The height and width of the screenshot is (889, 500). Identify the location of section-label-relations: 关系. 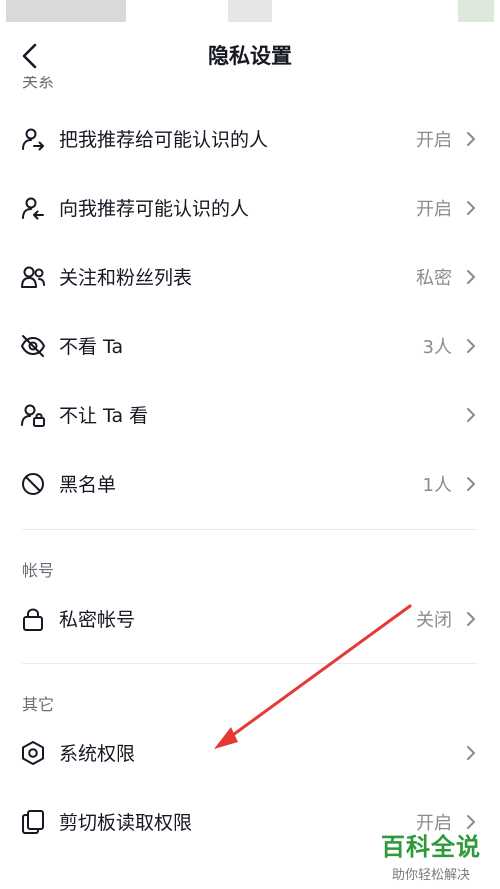
(38, 83).